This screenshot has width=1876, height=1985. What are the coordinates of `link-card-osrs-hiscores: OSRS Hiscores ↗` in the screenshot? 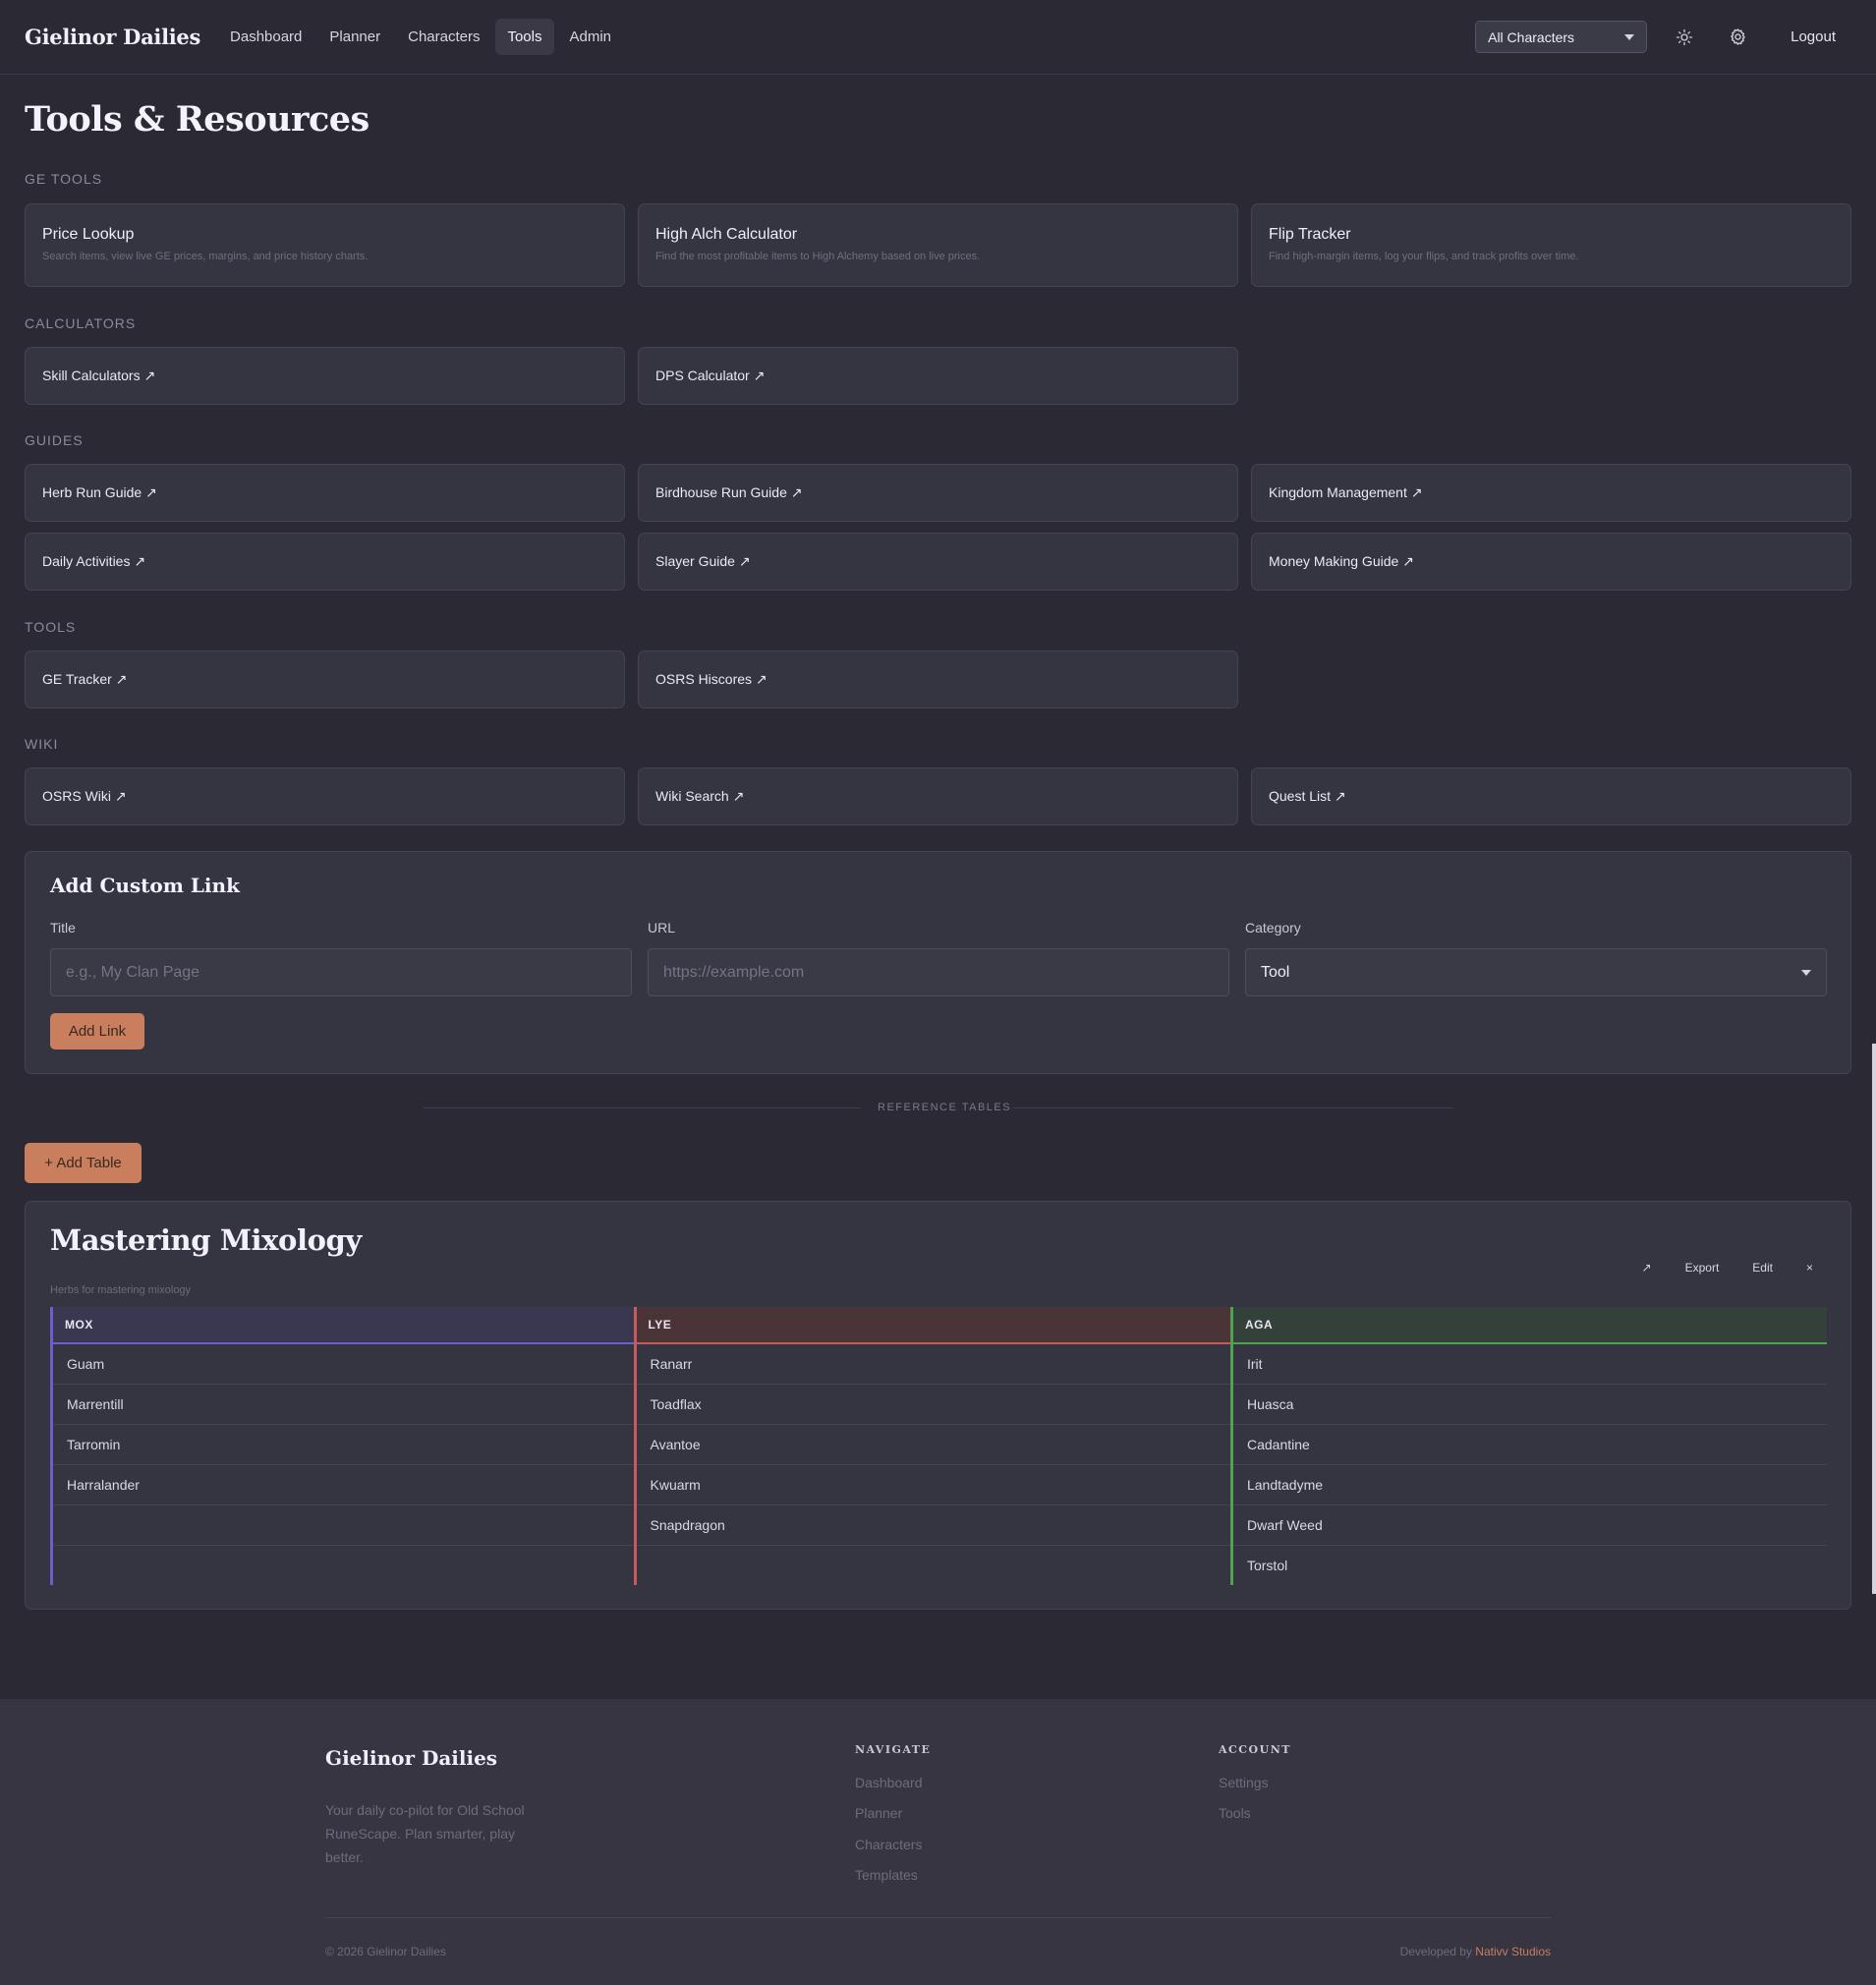 It's located at (938, 680).